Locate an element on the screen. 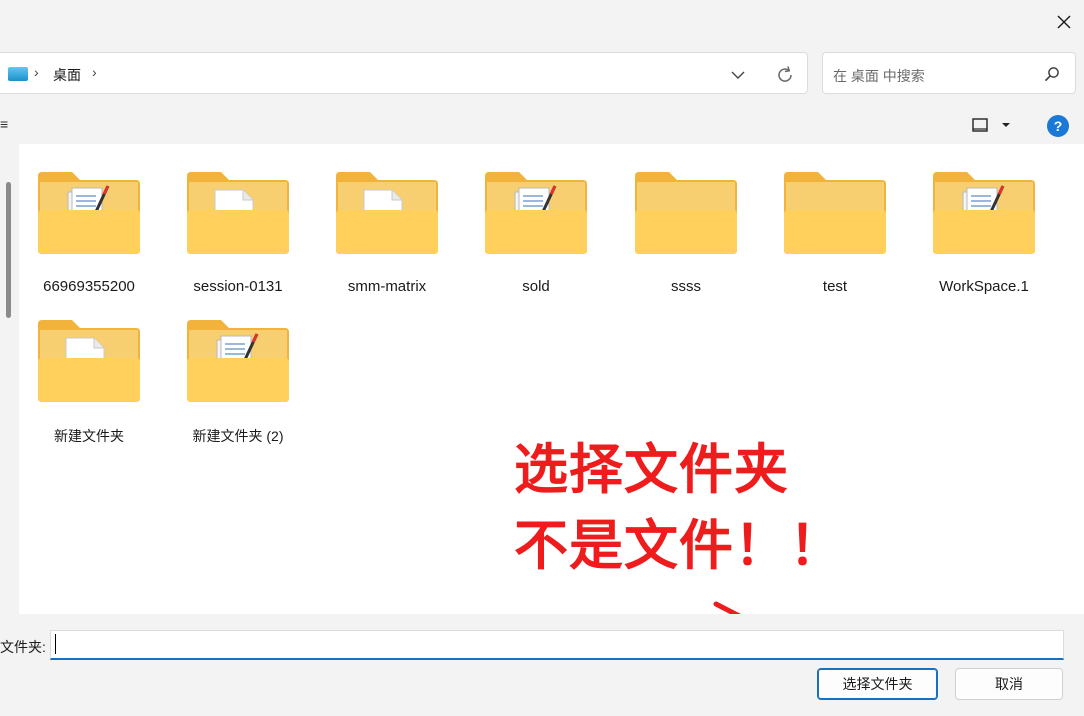 The height and width of the screenshot is (716, 1084). desktop-icon is located at coordinates (18, 74).